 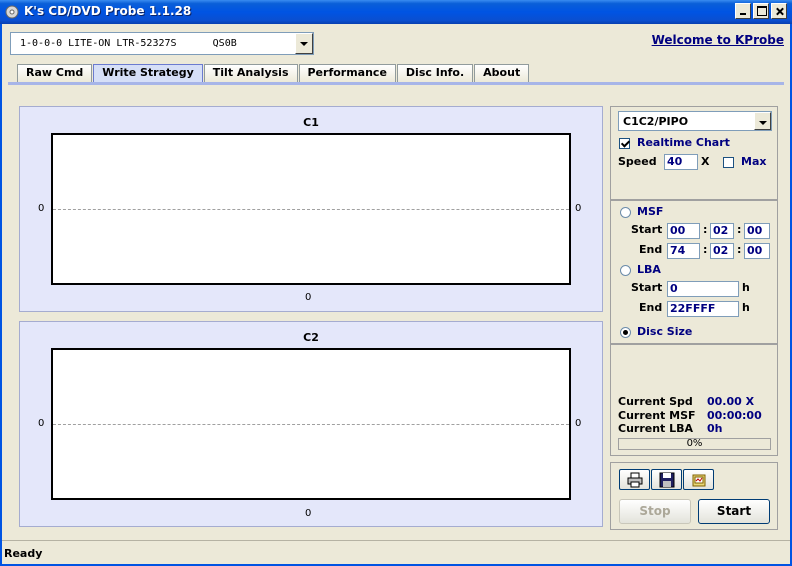 What do you see at coordinates (651, 307) in the screenshot?
I see `lba-end-label: End` at bounding box center [651, 307].